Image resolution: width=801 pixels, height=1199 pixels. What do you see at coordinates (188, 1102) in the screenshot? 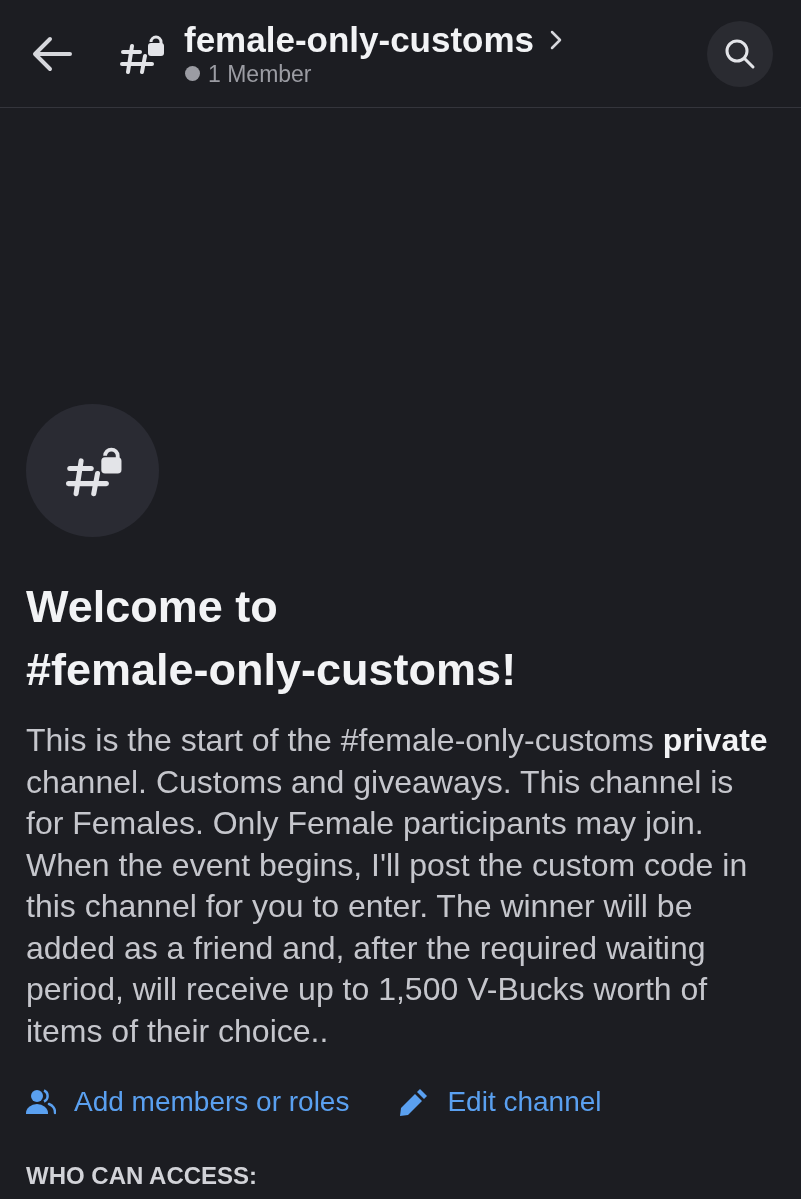
I see `add-members-link: Add members or roles` at bounding box center [188, 1102].